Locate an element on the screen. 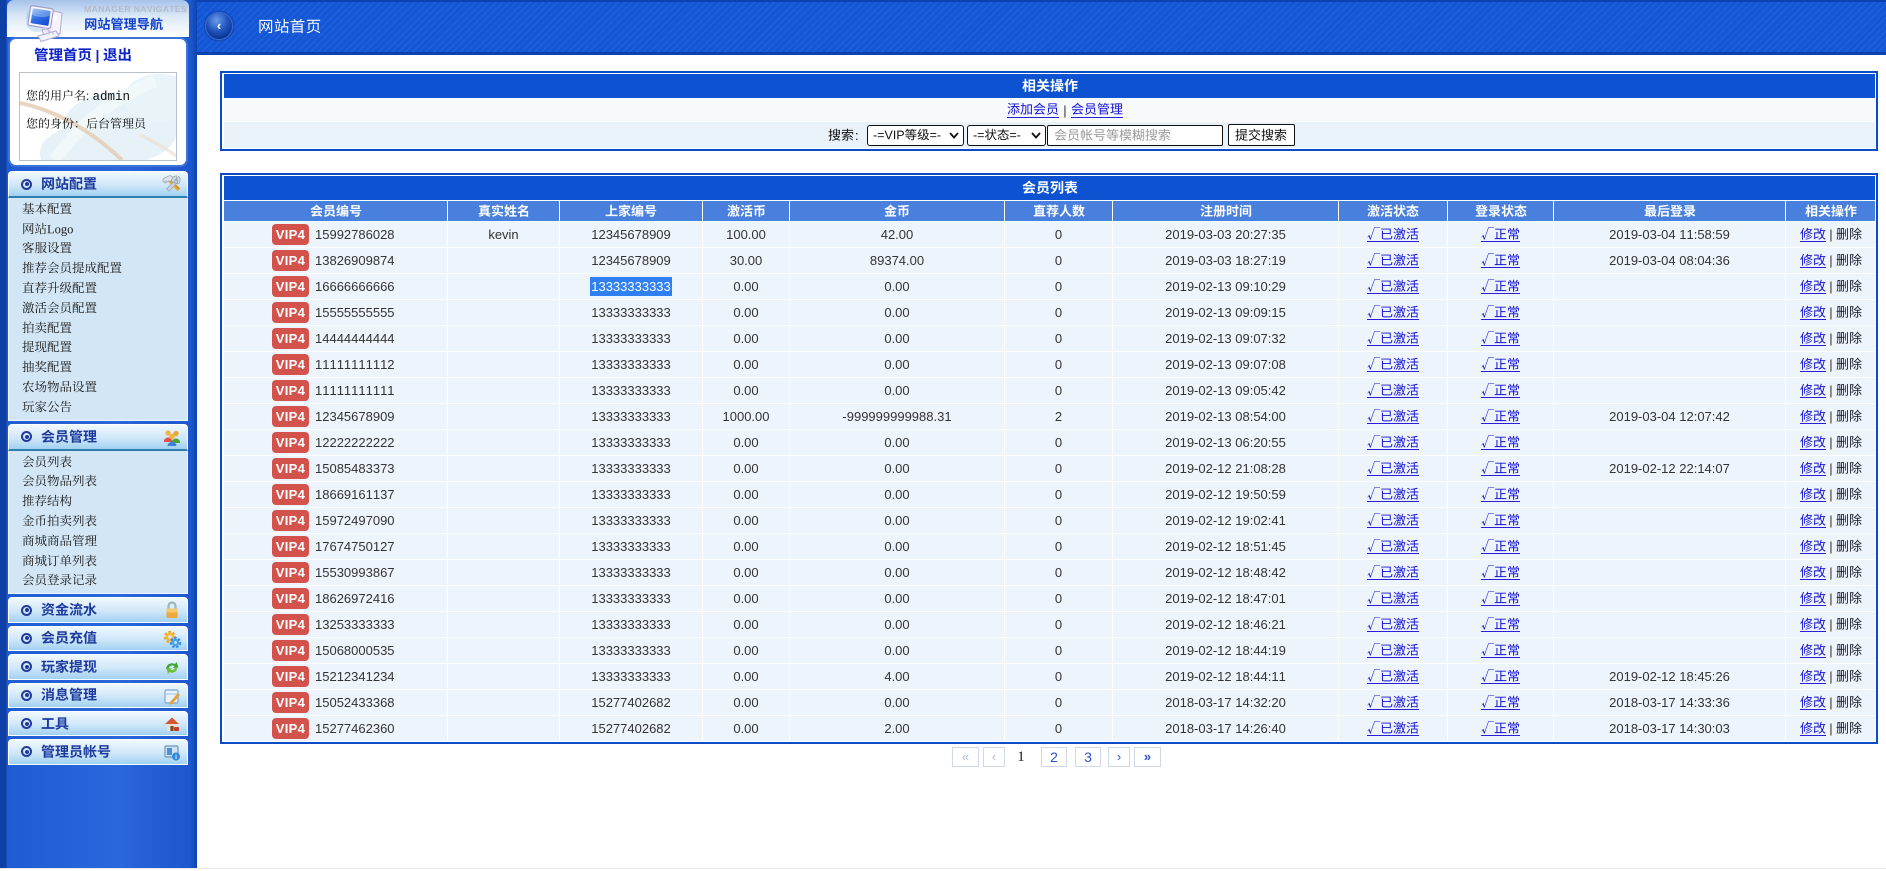 The height and width of the screenshot is (871, 1886). svg-text: i is located at coordinates (176, 757).